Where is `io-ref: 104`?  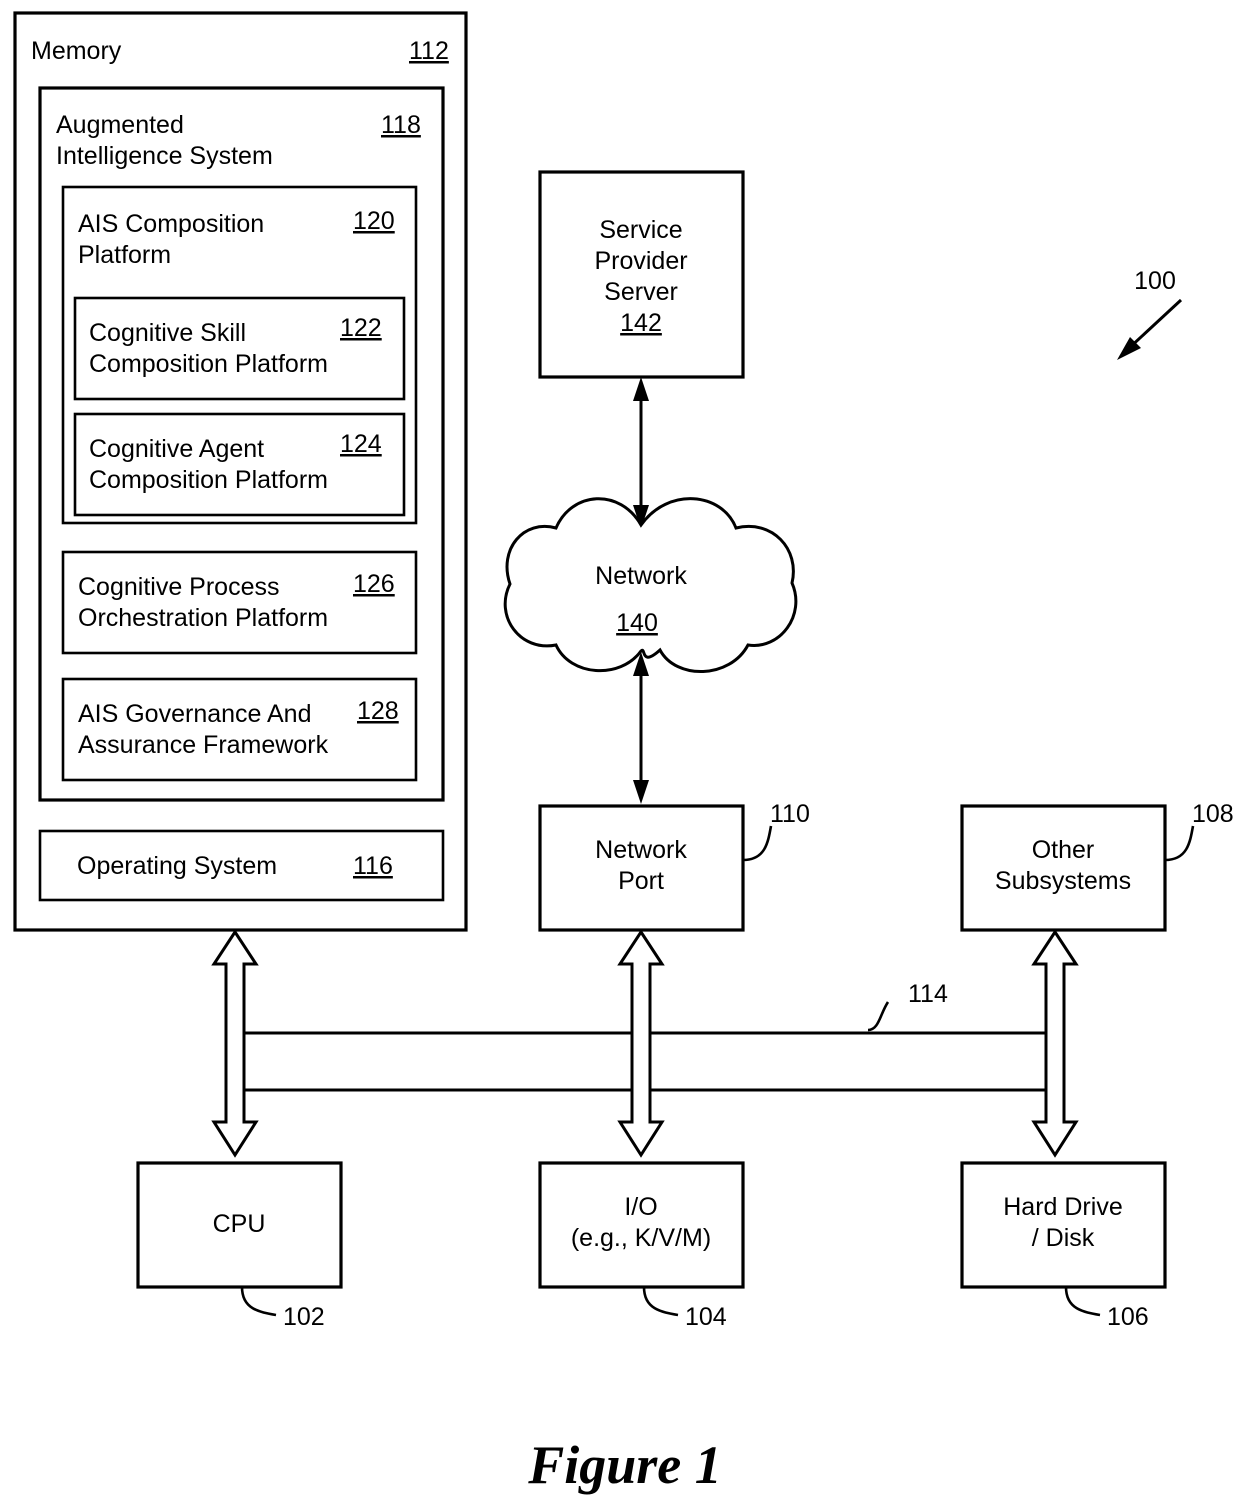 io-ref: 104 is located at coordinates (706, 1317).